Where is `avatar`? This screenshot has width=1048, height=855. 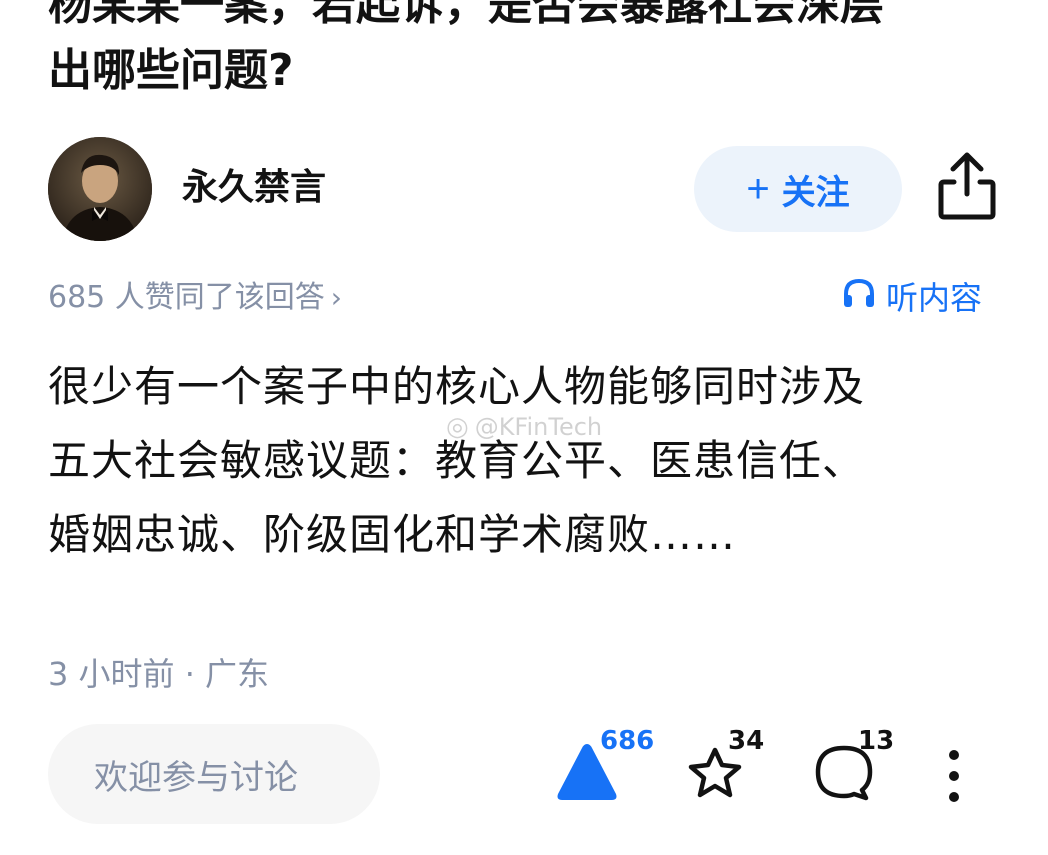 avatar is located at coordinates (100, 189).